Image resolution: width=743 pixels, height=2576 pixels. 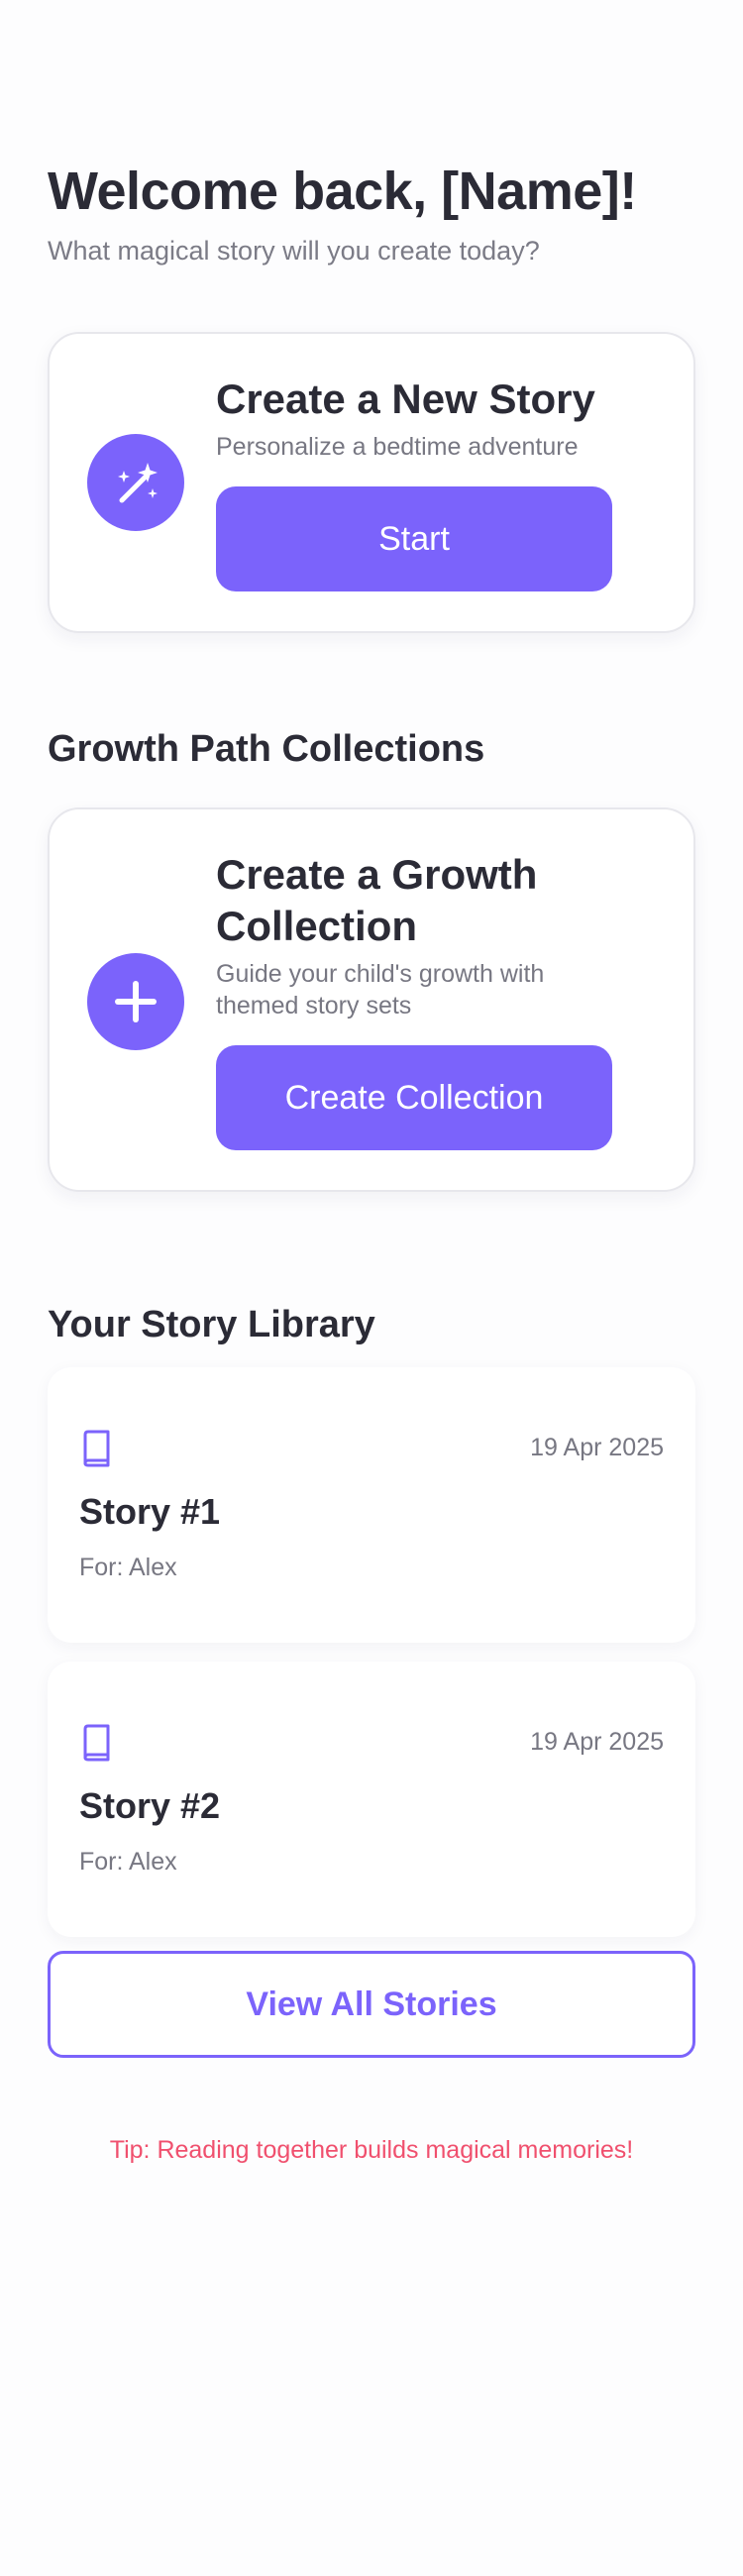 I want to click on plus-icon, so click(x=136, y=1001).